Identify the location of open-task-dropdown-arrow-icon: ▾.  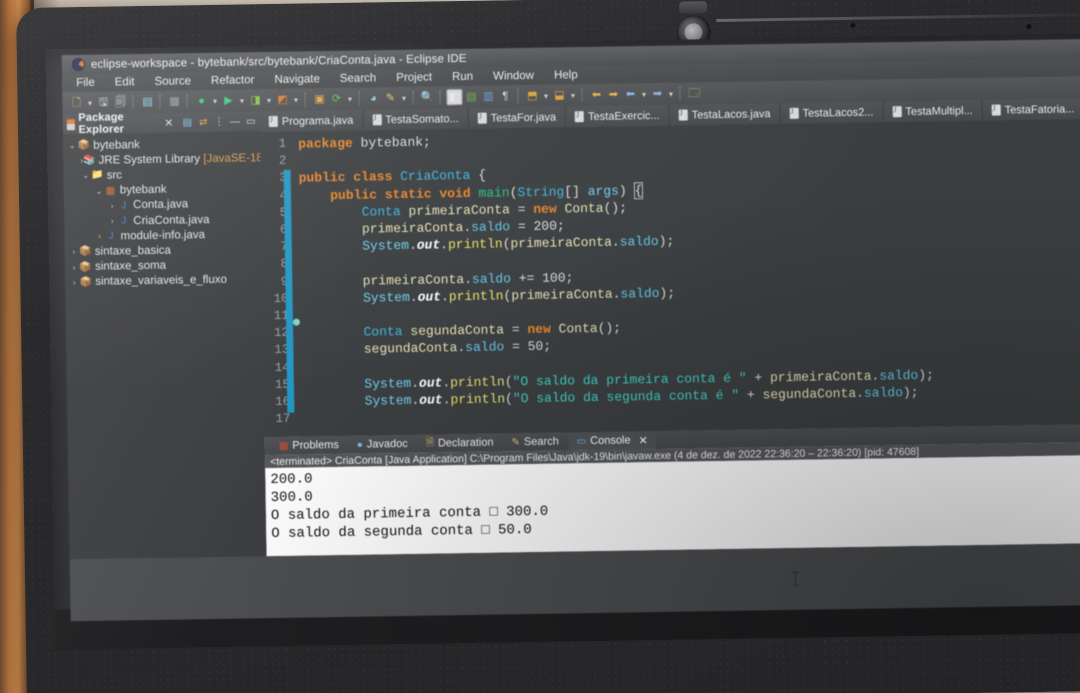
(545, 95).